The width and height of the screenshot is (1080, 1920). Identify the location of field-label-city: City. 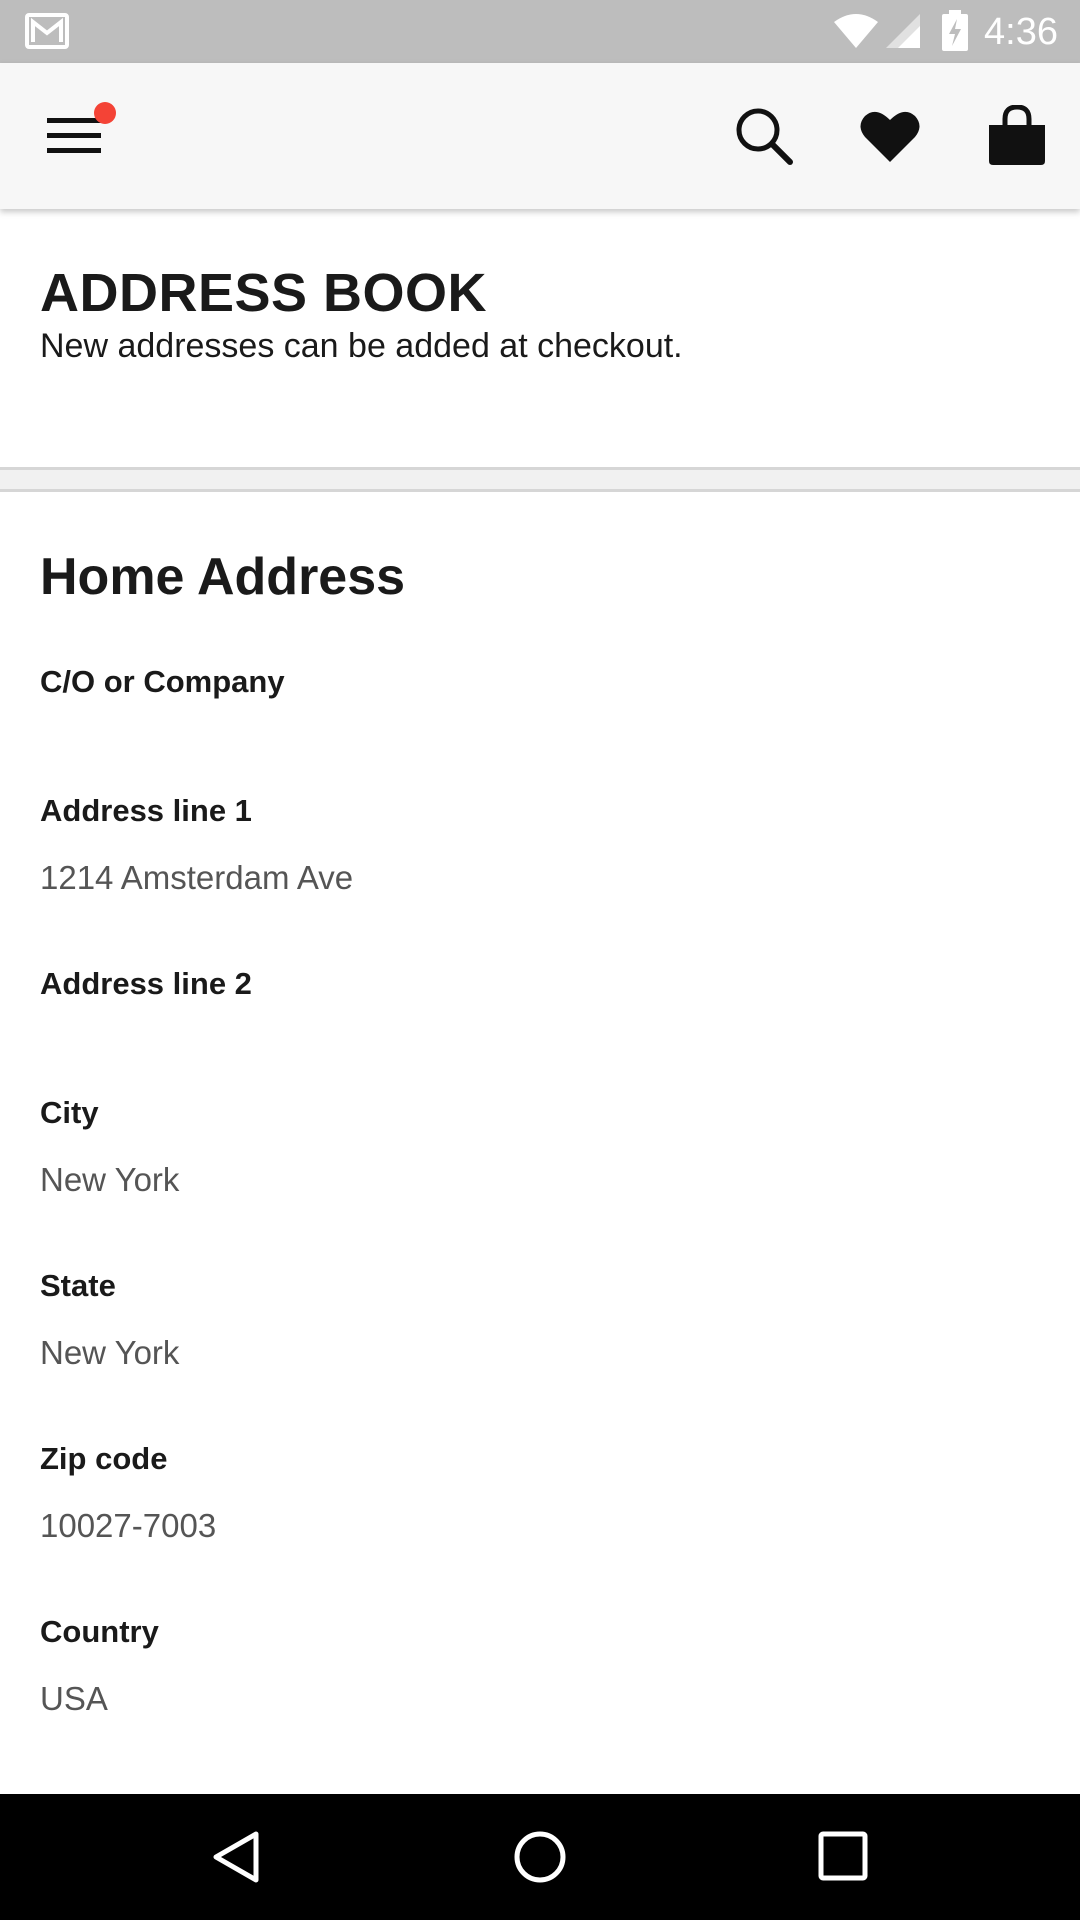
(69, 1112).